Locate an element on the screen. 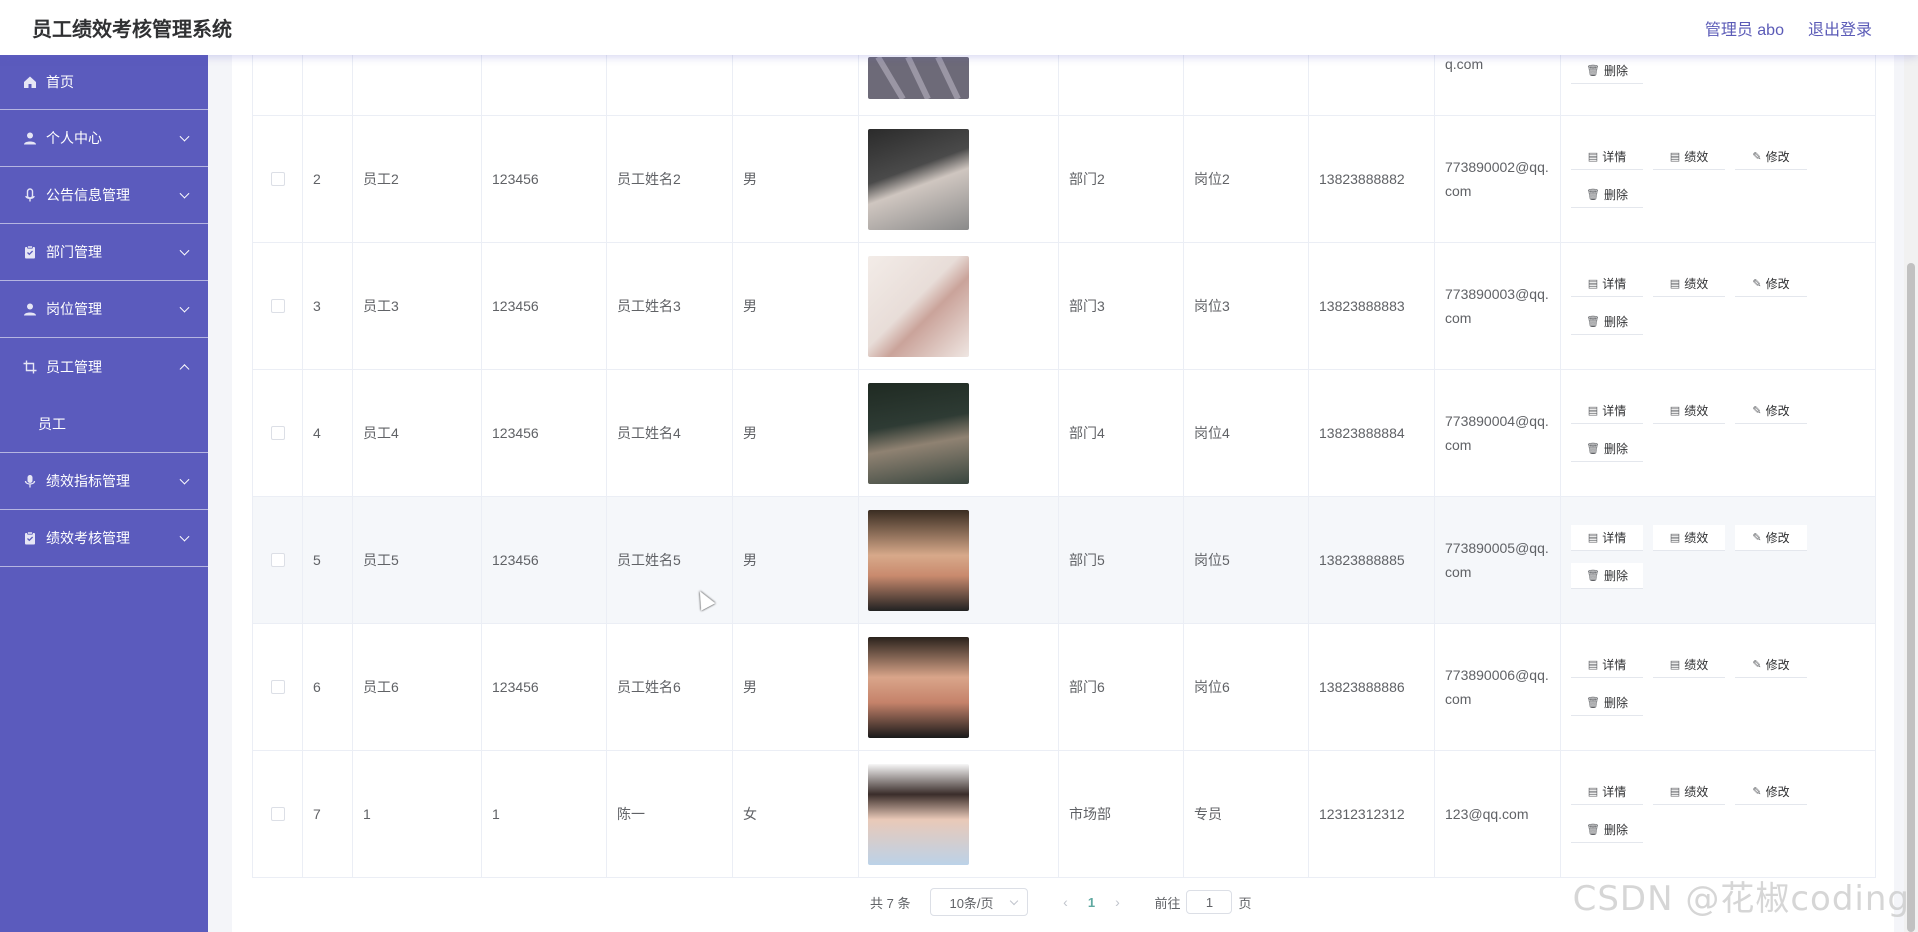  detail-label: 详情 is located at coordinates (1614, 284).